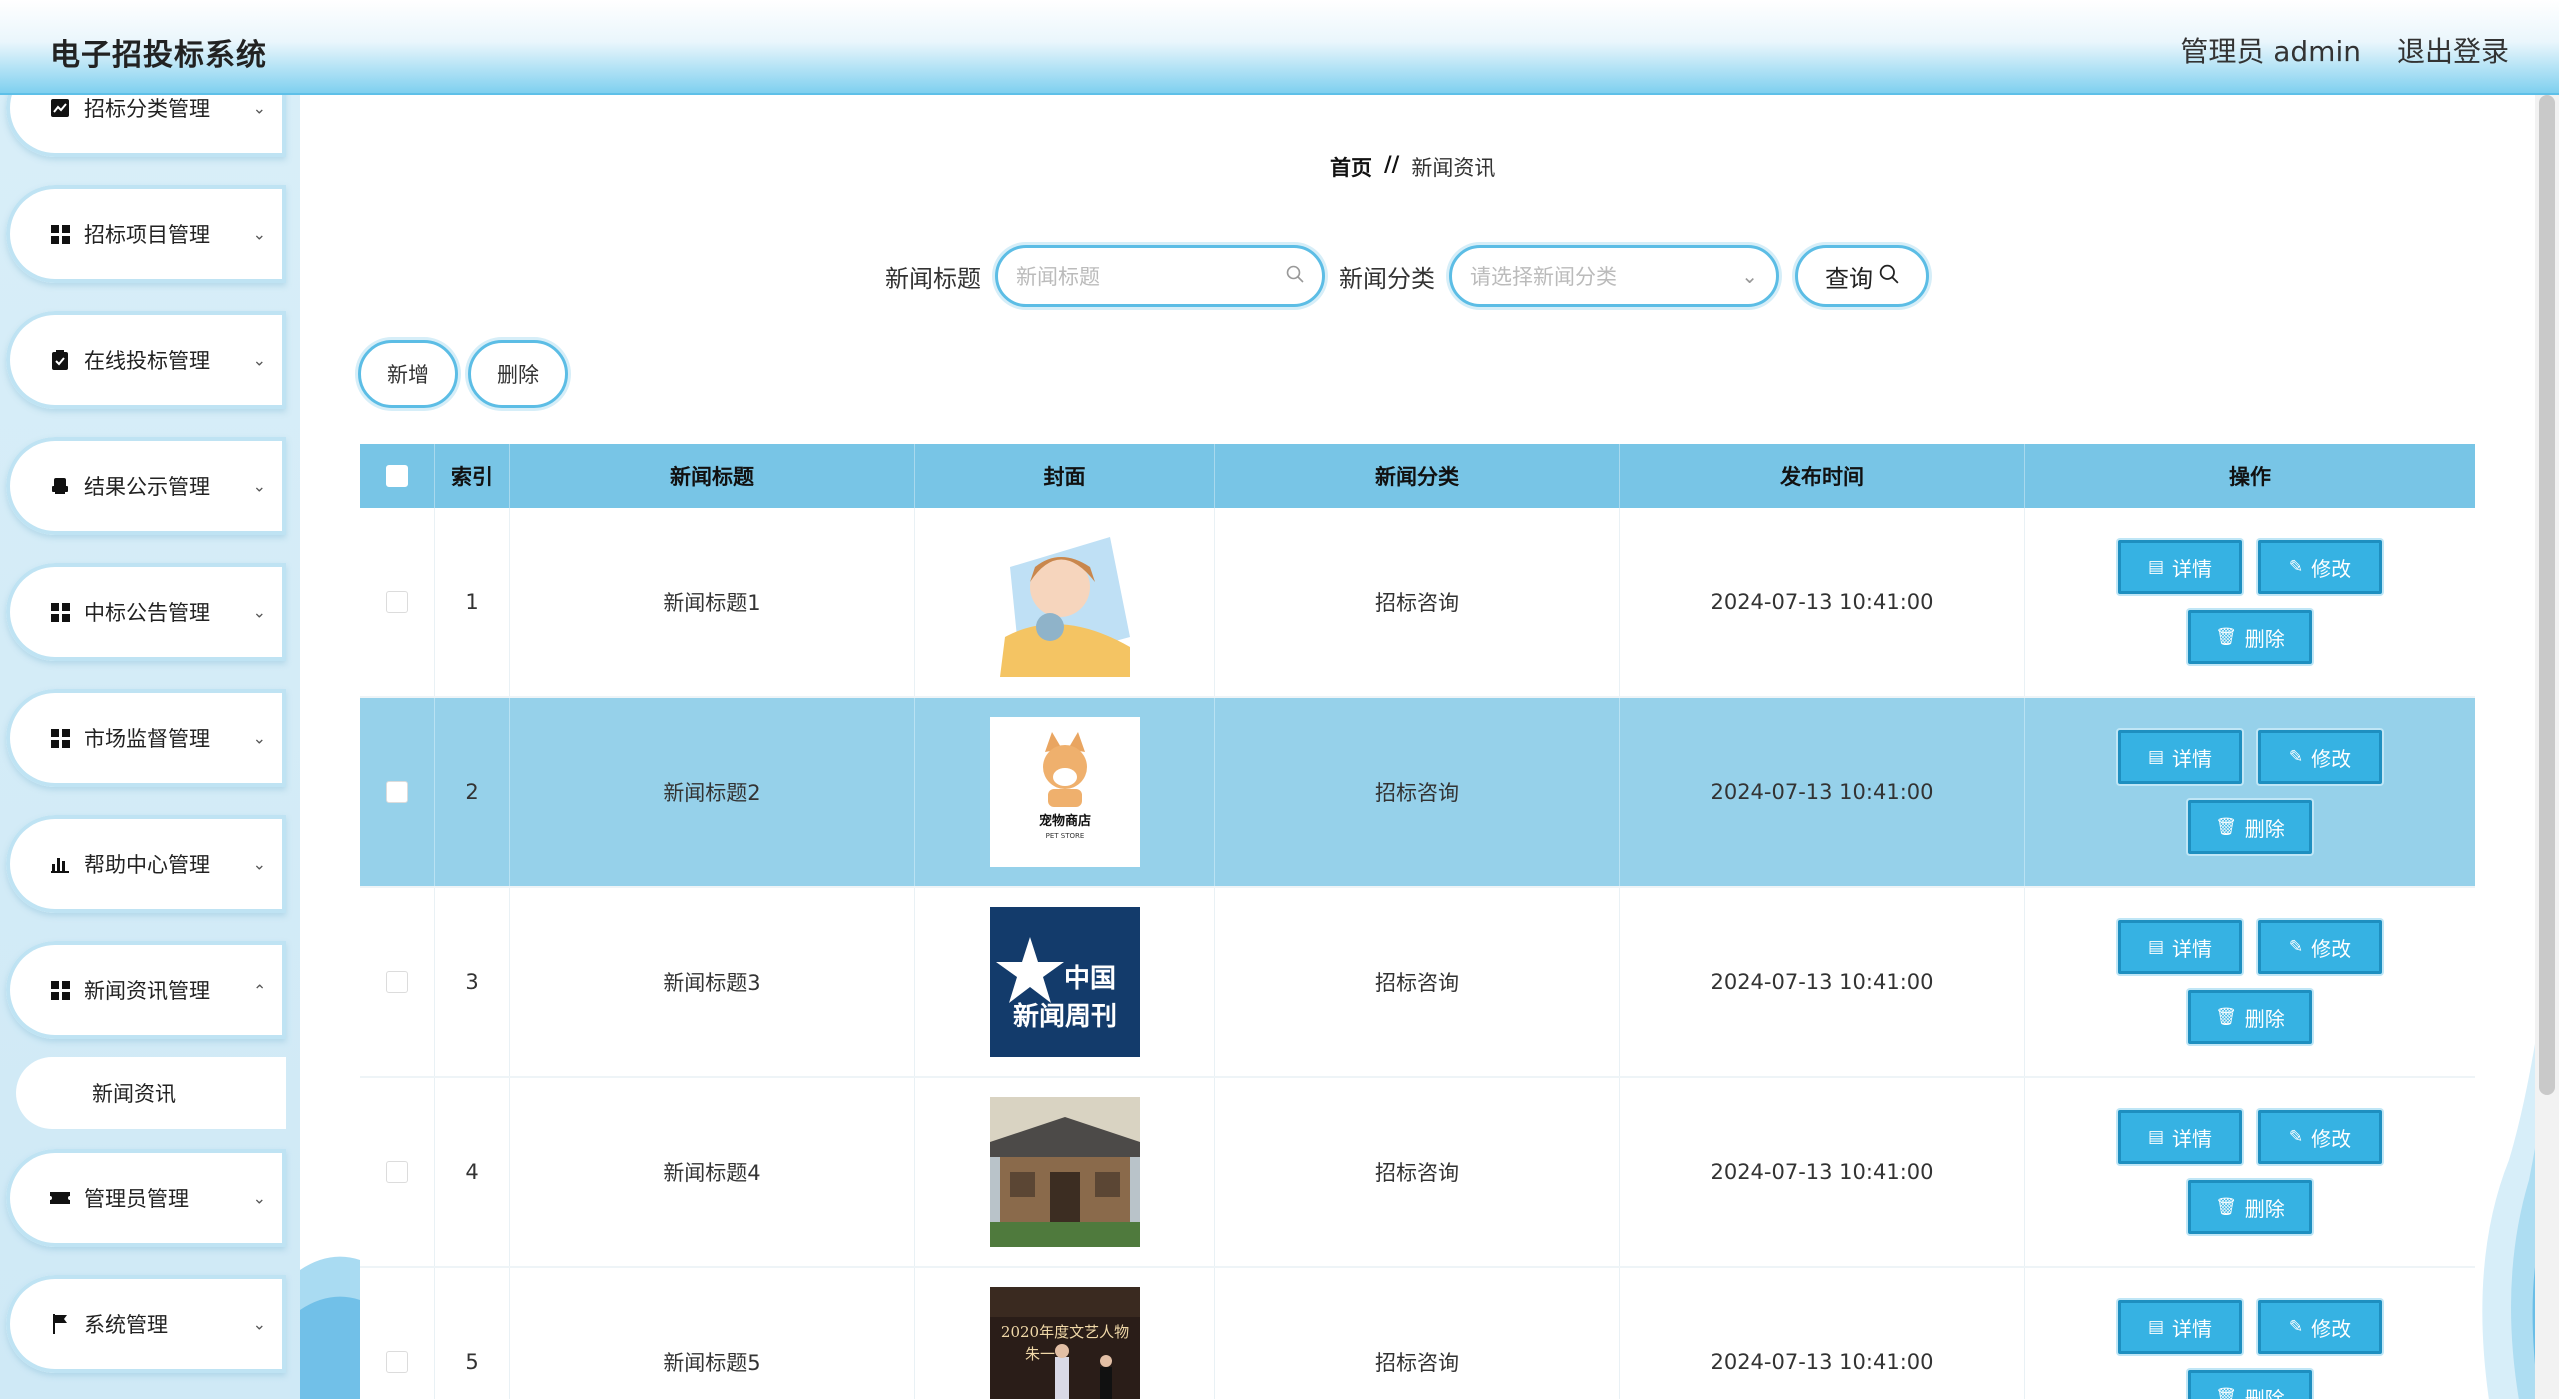  I want to click on app-title: 电子招投标系统, so click(158, 55).